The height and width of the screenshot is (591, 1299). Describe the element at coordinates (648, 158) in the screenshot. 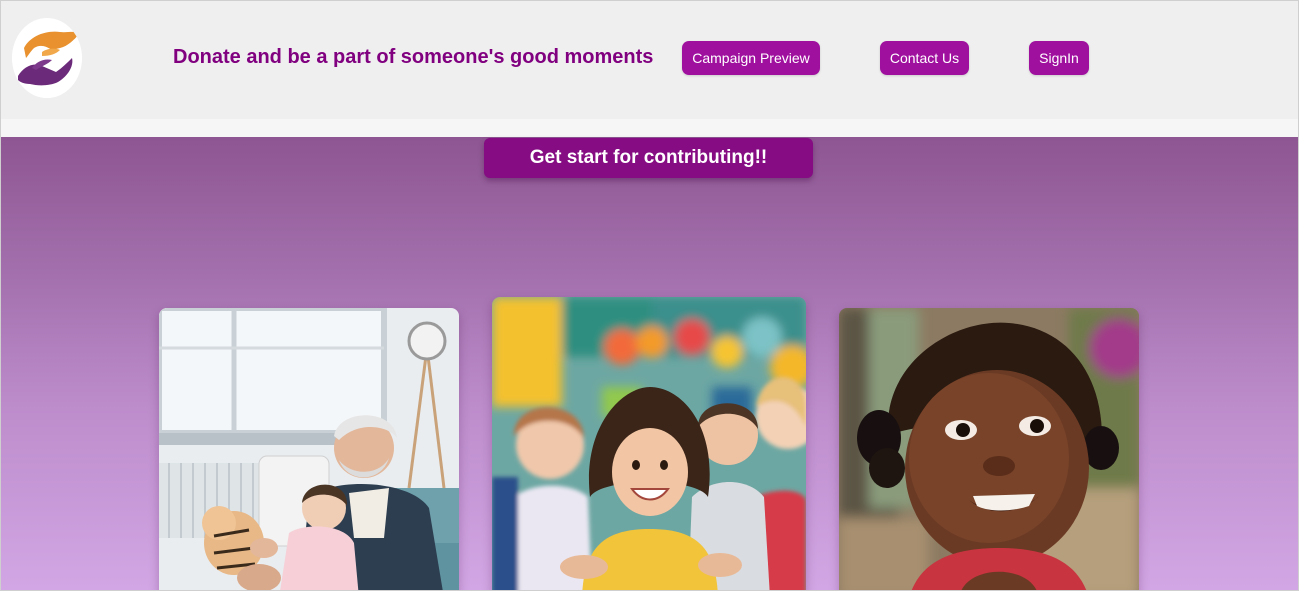

I see `get-started-button: Get start for contributing!!` at that location.